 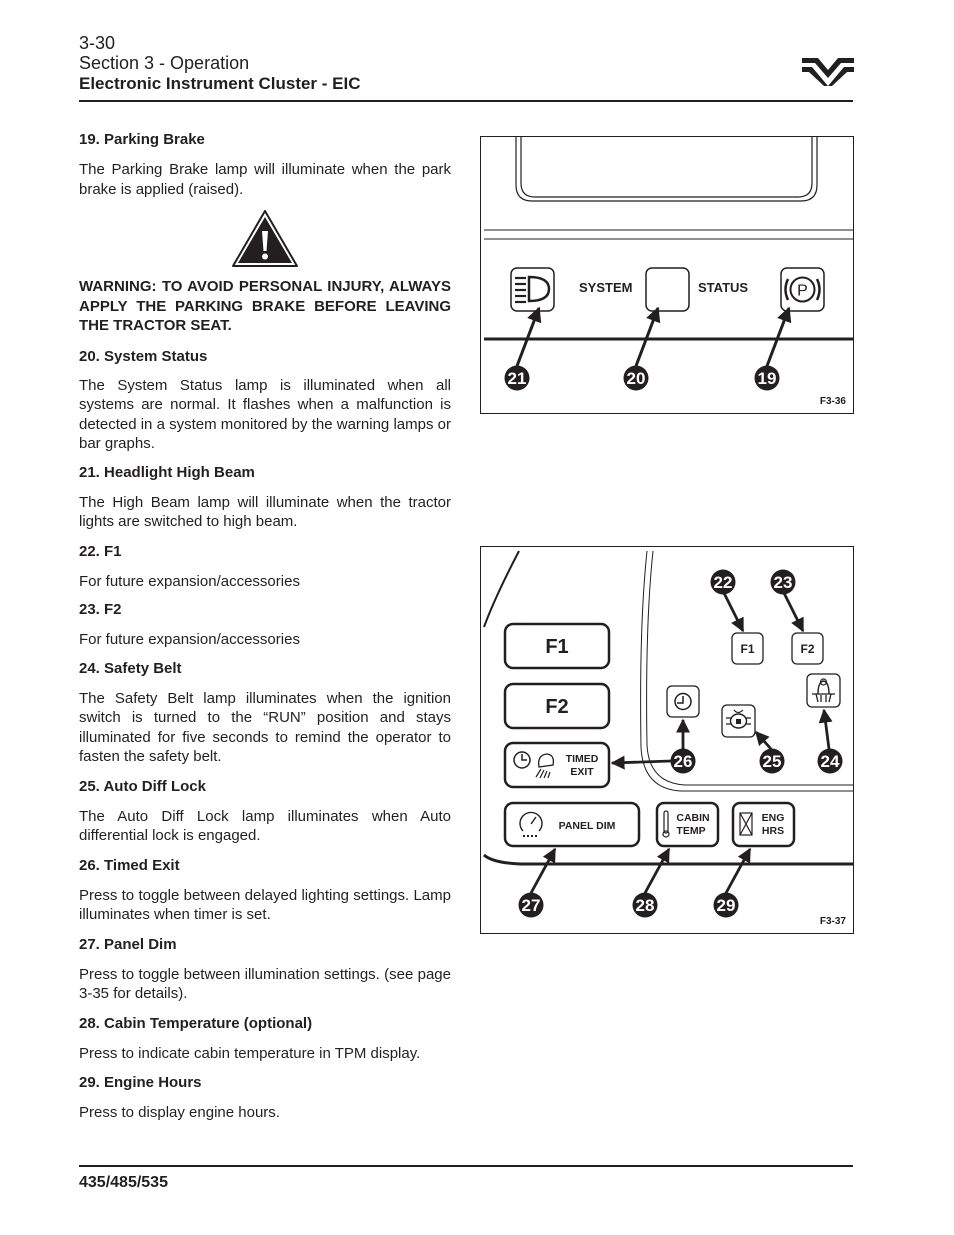 What do you see at coordinates (466, 1166) in the screenshot?
I see `footer-rule` at bounding box center [466, 1166].